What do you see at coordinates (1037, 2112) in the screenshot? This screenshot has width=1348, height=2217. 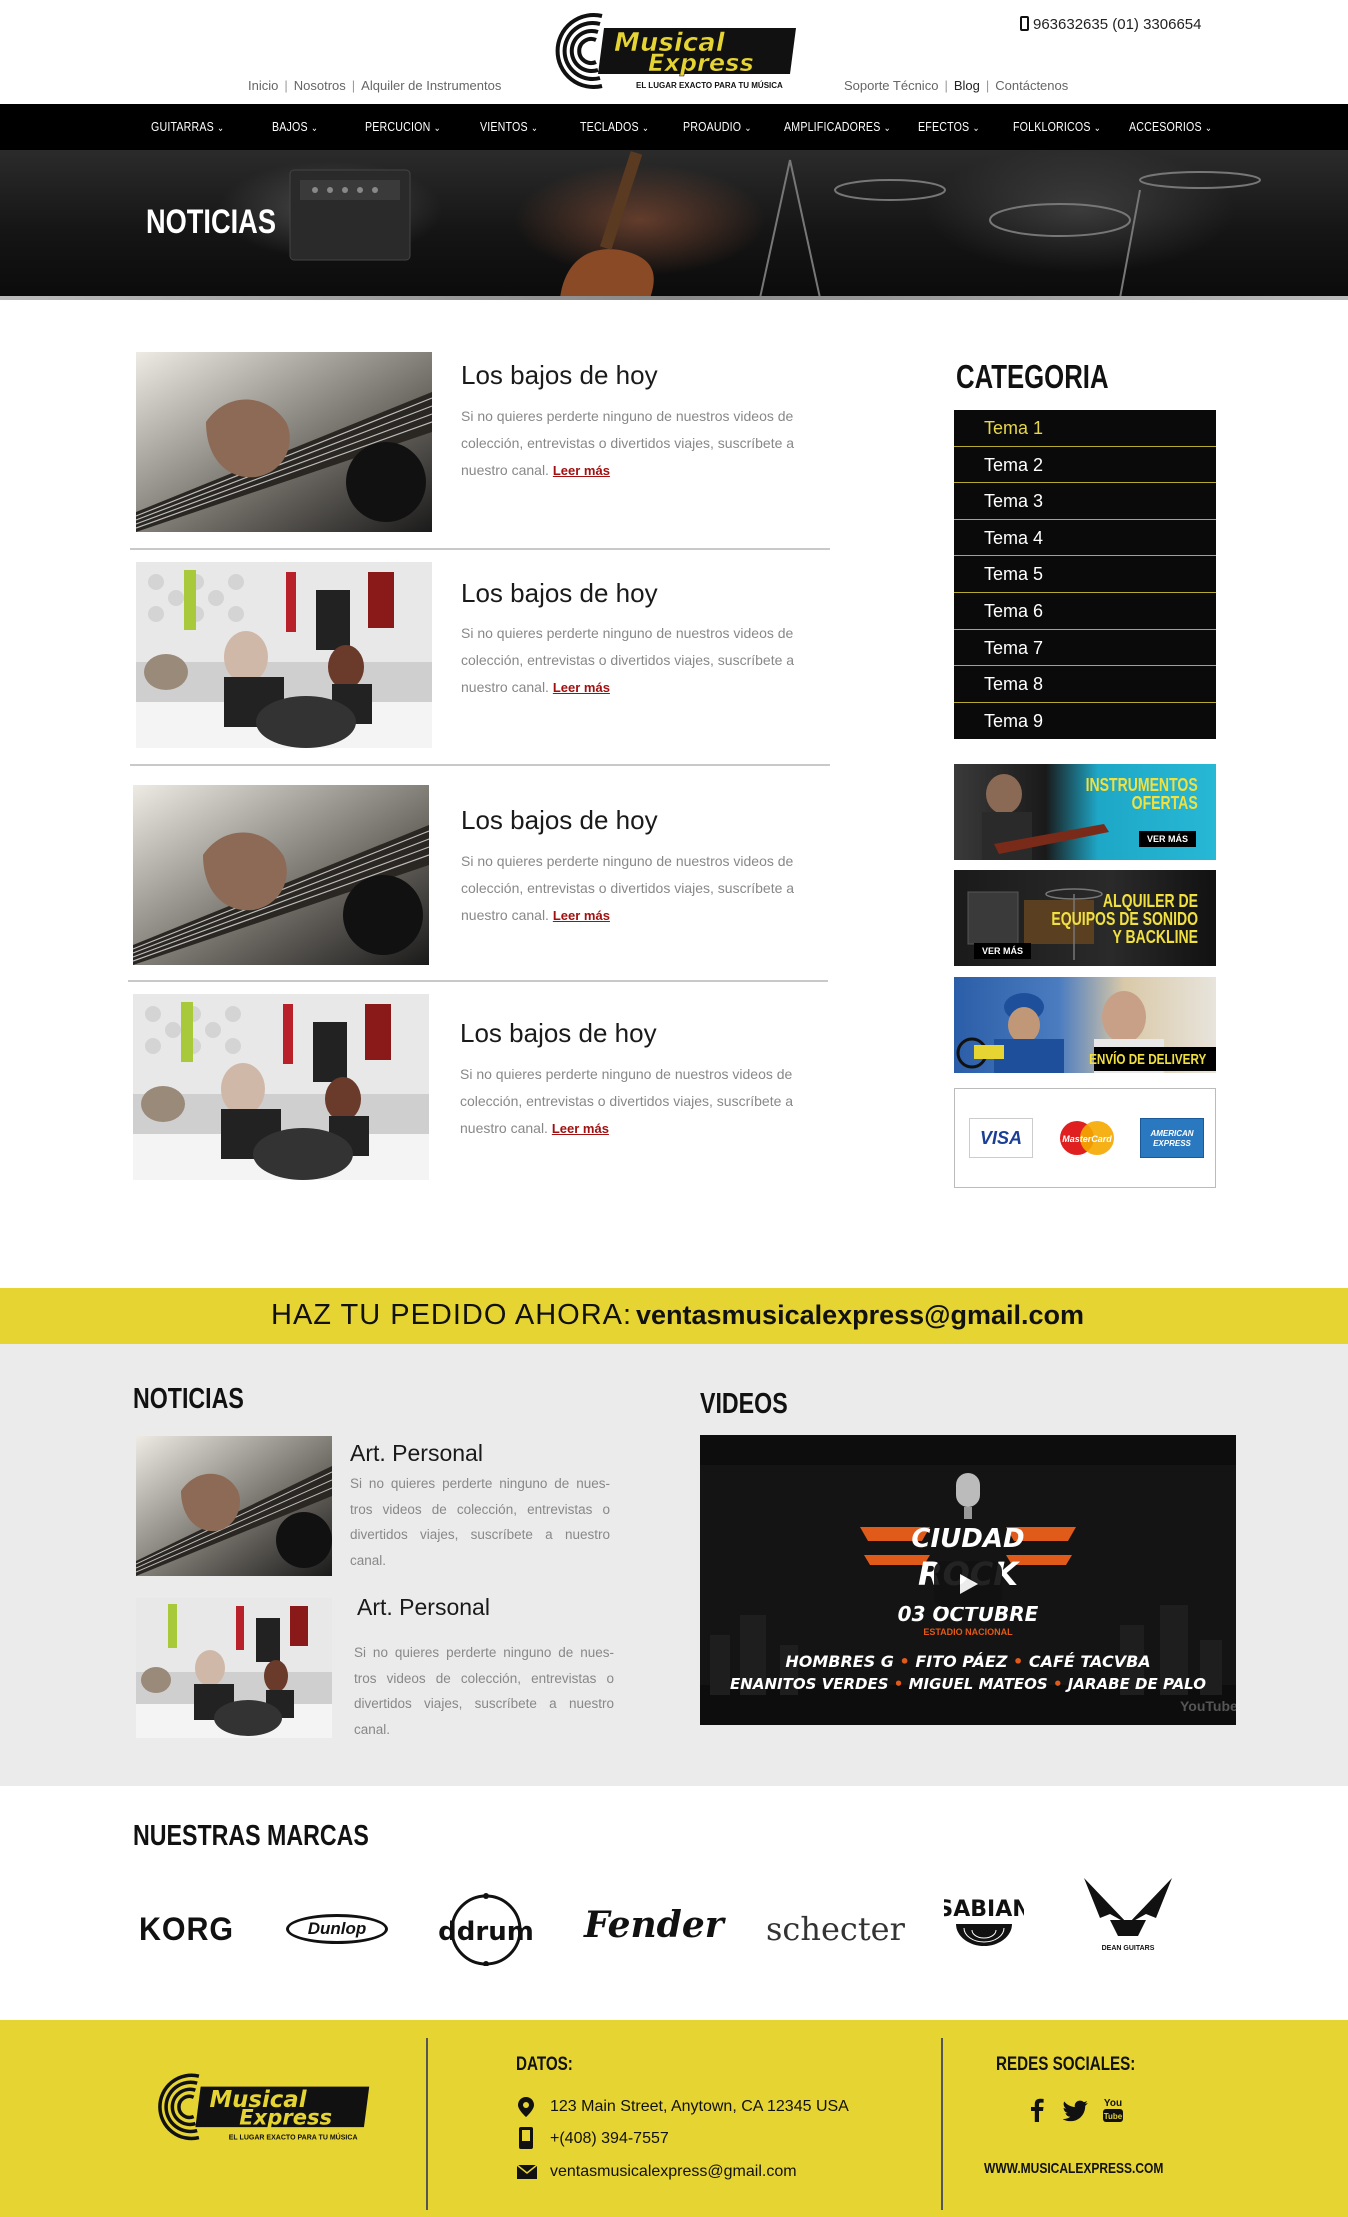 I see `facebook-icon` at bounding box center [1037, 2112].